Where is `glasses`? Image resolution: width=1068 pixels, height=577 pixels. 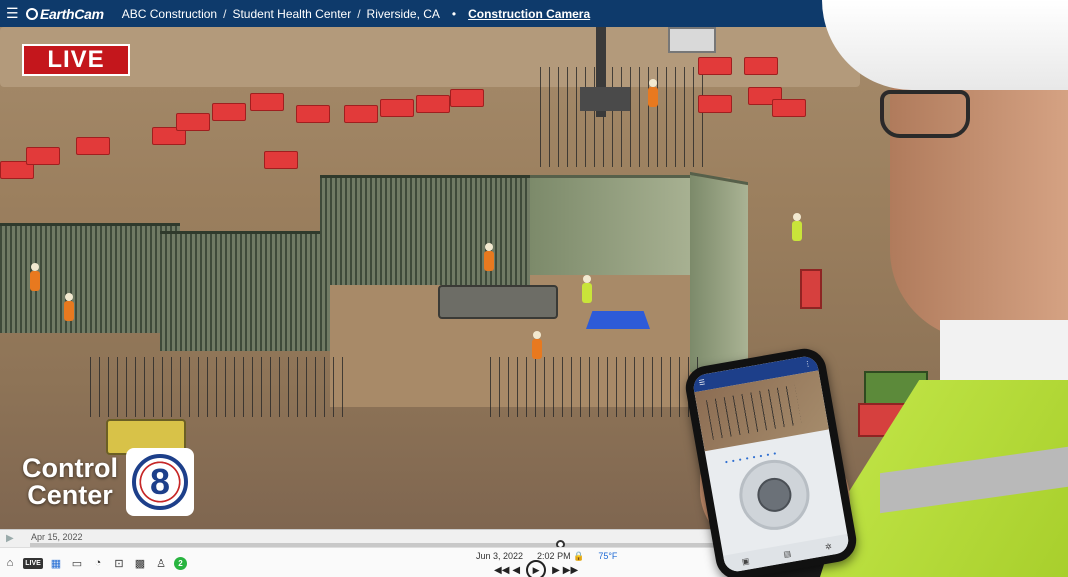 glasses is located at coordinates (925, 114).